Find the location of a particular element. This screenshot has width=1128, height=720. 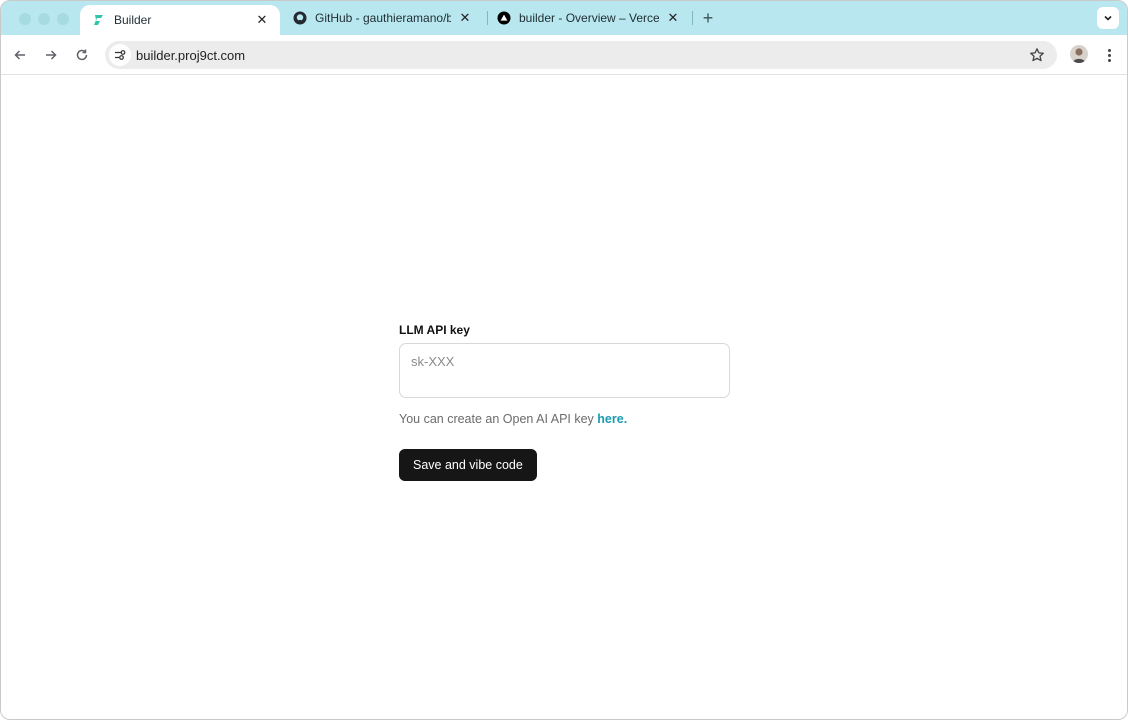

tab-github: GitHub - gauthieramano/build ✕ is located at coordinates (382, 18).